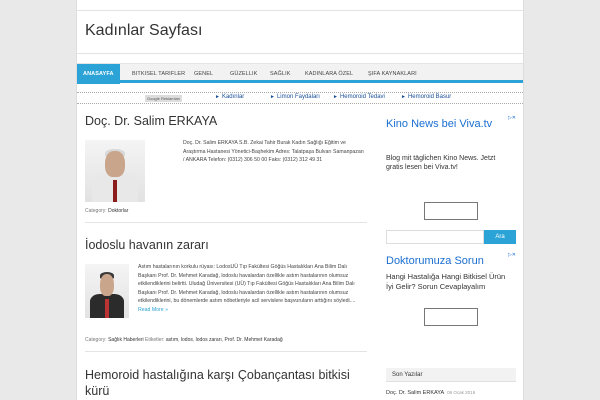  I want to click on ad-title: Kino News bei Viva.tv, so click(439, 124).